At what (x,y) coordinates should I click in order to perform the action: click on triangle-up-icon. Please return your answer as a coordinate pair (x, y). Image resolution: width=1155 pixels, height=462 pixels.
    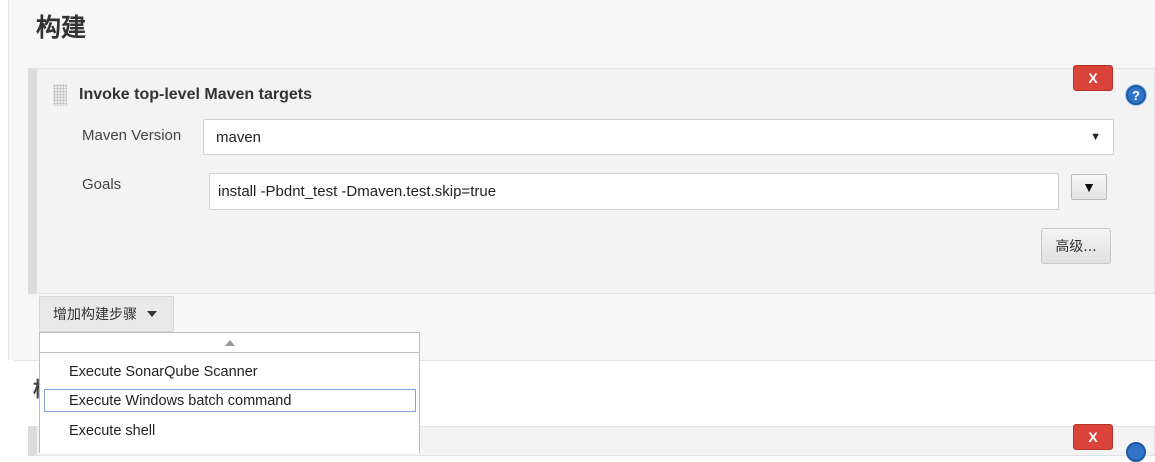
    Looking at the image, I should click on (229, 342).